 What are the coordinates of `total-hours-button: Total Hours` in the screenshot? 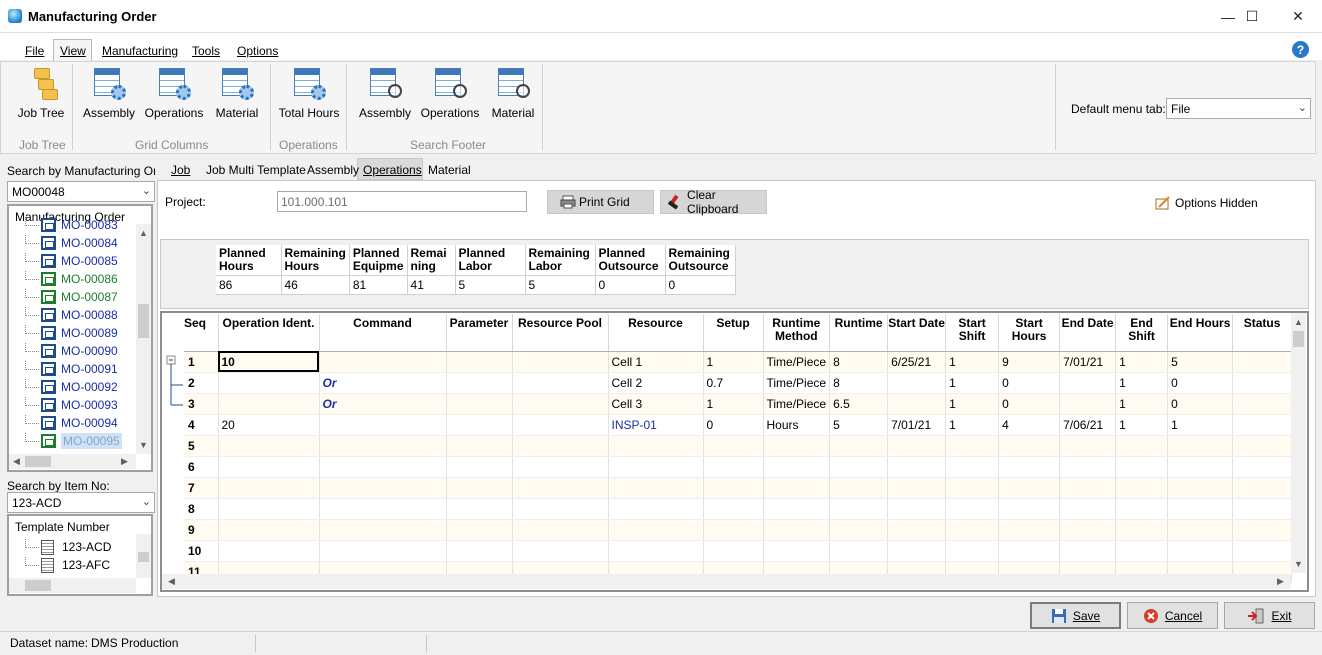 It's located at (309, 97).